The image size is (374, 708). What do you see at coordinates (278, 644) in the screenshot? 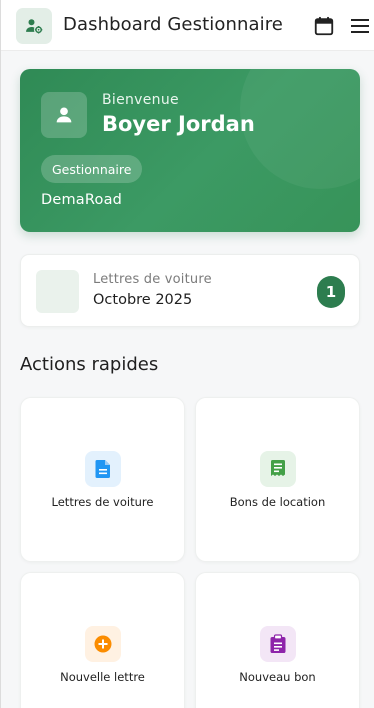
I see `clipboard-icon` at bounding box center [278, 644].